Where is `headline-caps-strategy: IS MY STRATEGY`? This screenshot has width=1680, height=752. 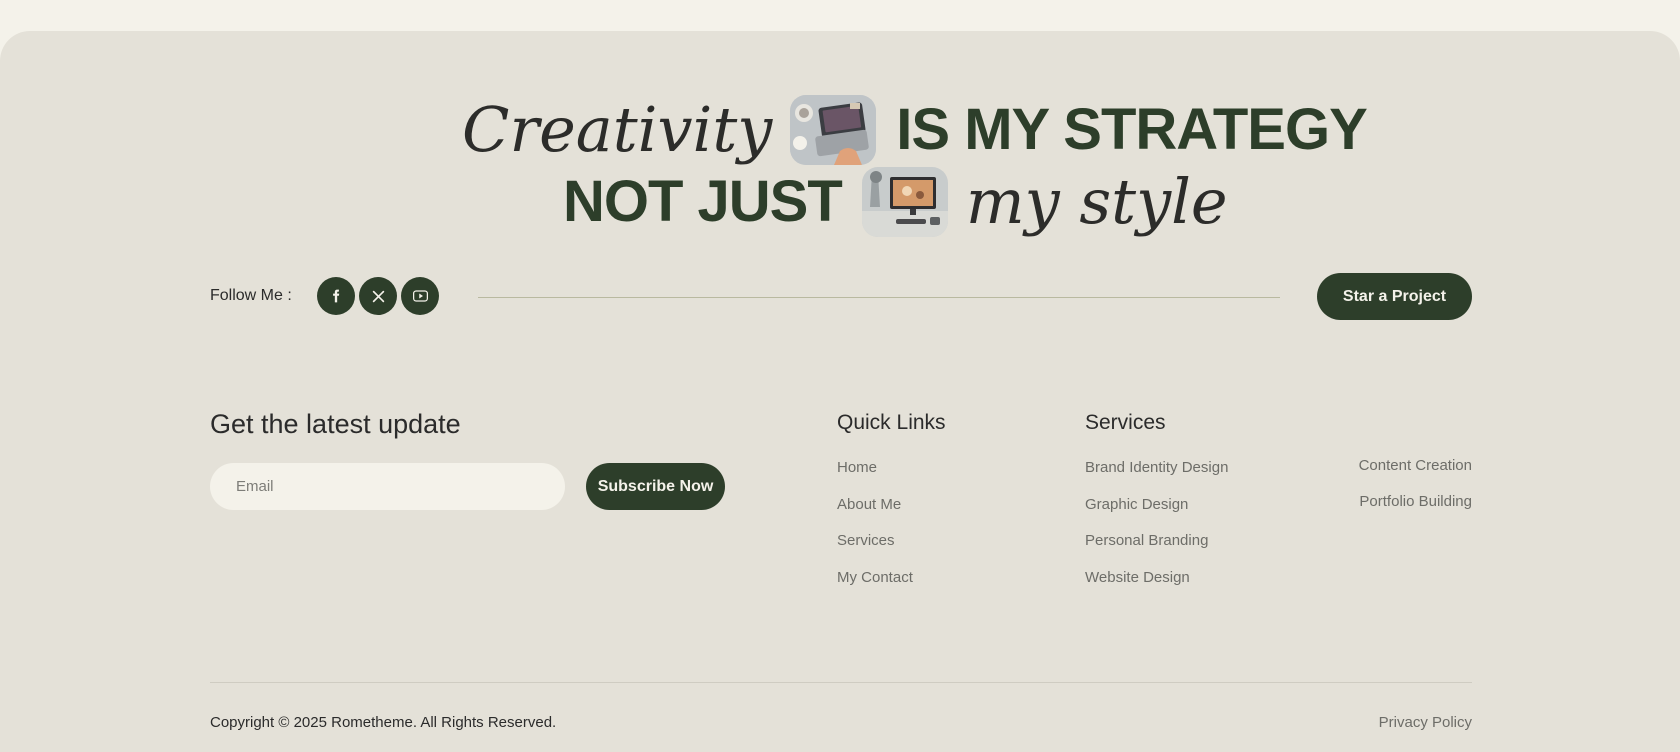 headline-caps-strategy: IS MY STRATEGY is located at coordinates (1131, 129).